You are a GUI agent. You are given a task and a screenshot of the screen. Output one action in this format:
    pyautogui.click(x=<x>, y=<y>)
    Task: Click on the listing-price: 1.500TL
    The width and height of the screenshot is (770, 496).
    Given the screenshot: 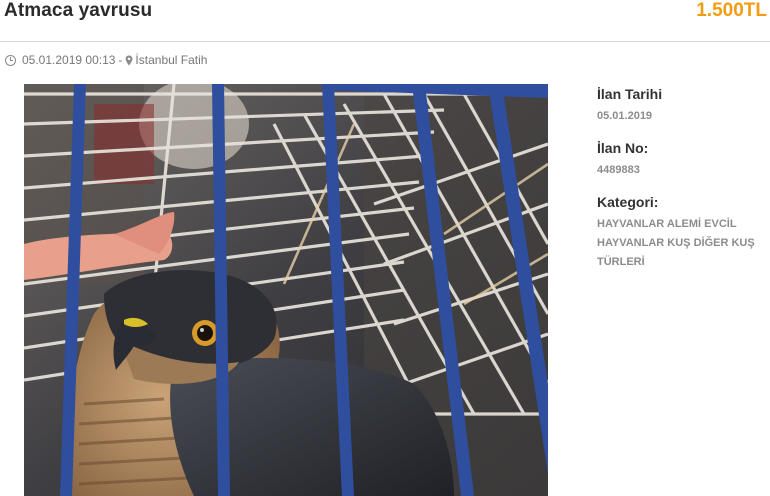 What is the action you would take?
    pyautogui.click(x=731, y=10)
    